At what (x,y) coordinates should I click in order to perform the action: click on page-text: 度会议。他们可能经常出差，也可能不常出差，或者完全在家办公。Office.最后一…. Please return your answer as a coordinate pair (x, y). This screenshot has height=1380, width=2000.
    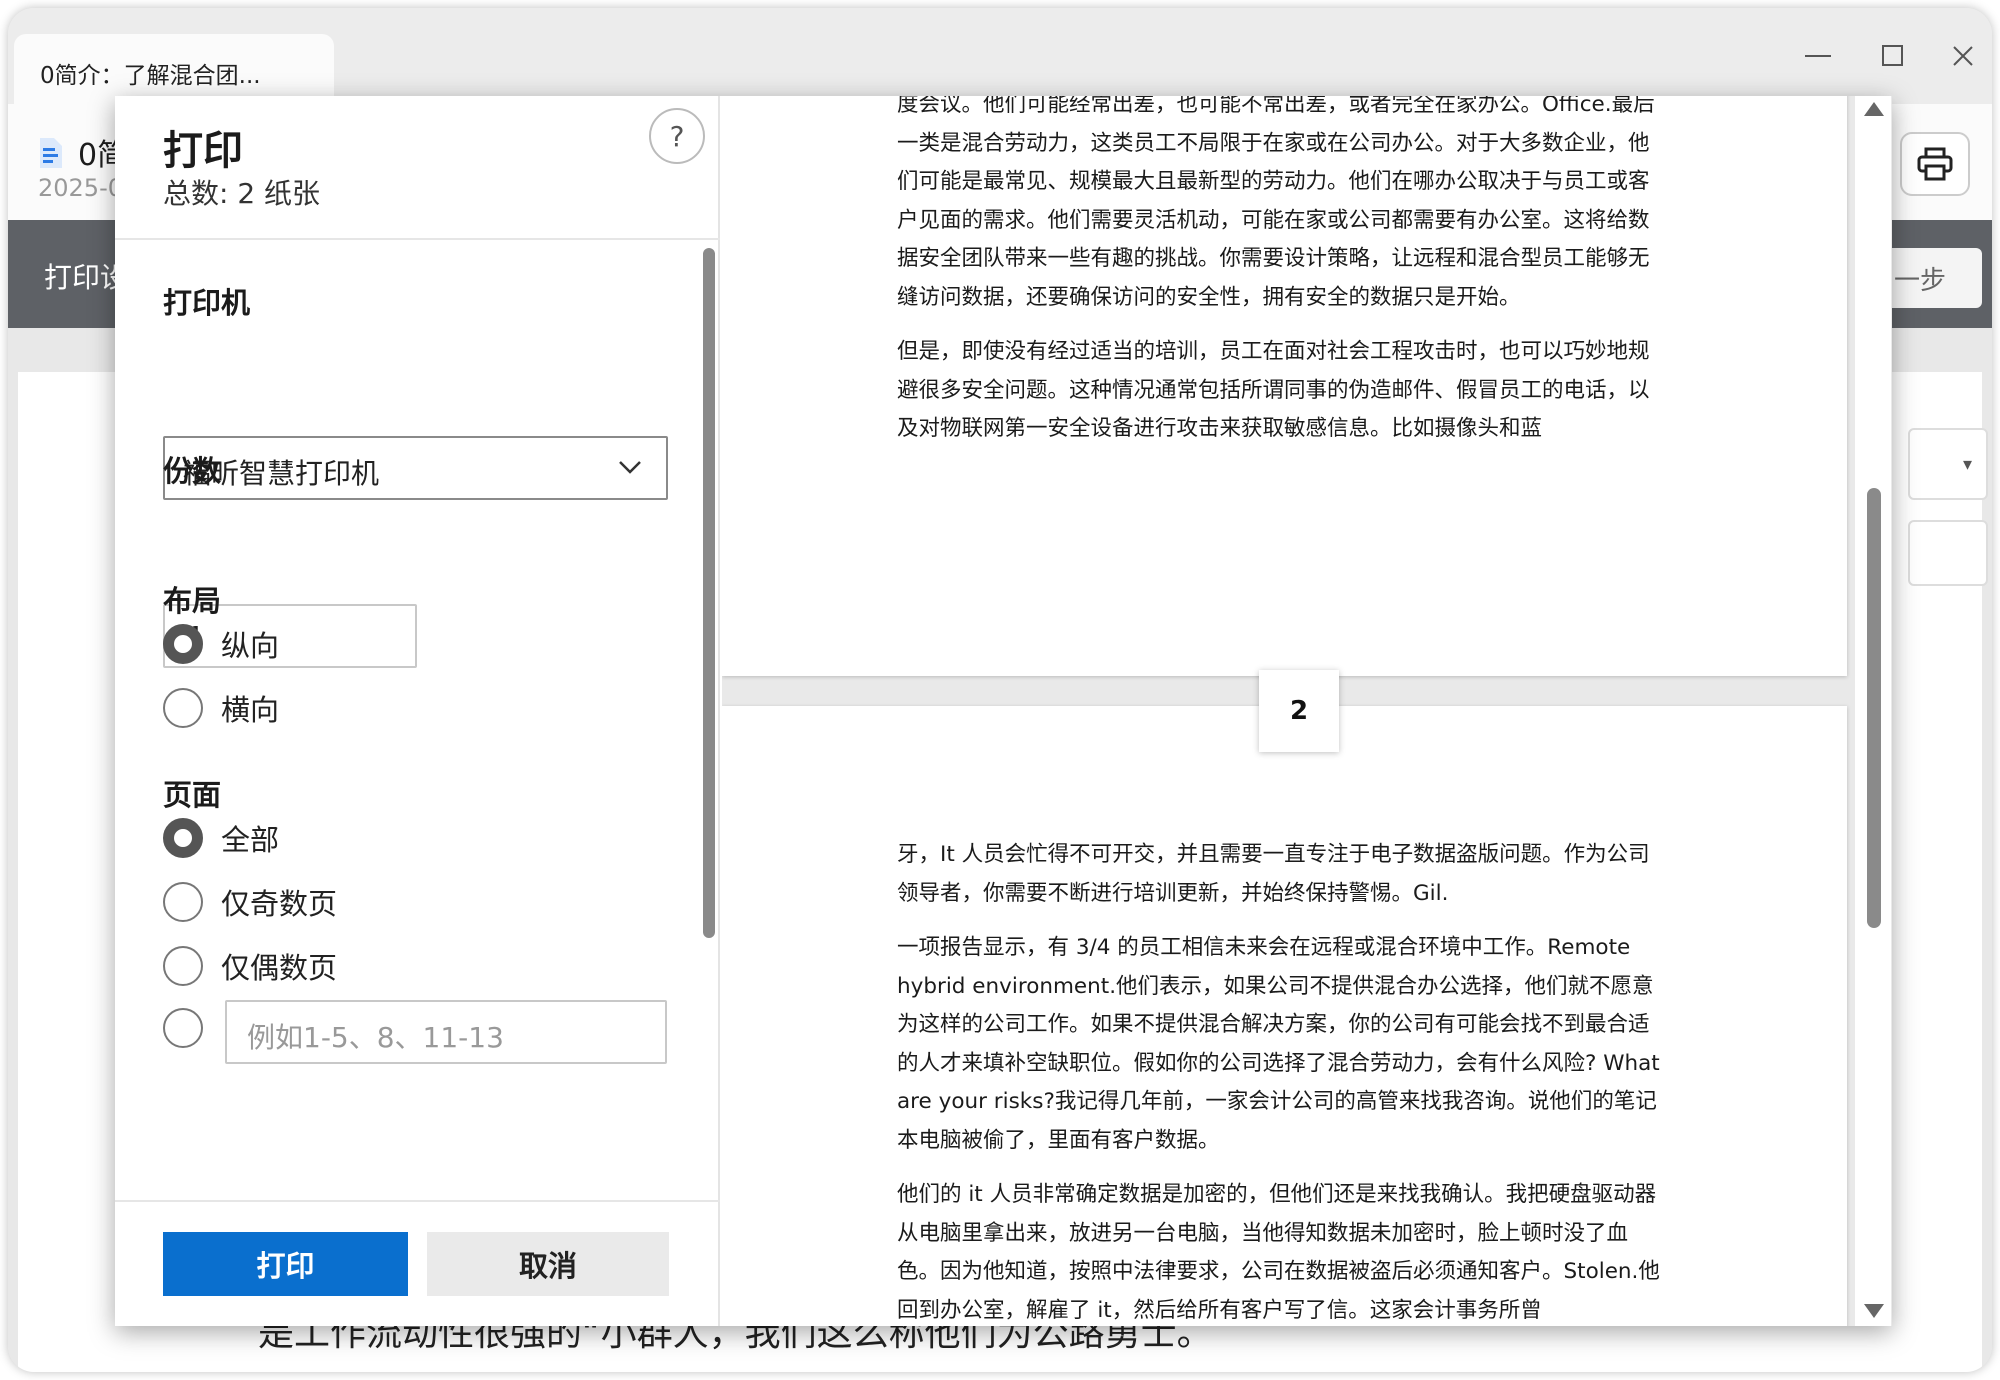
    Looking at the image, I should click on (1282, 280).